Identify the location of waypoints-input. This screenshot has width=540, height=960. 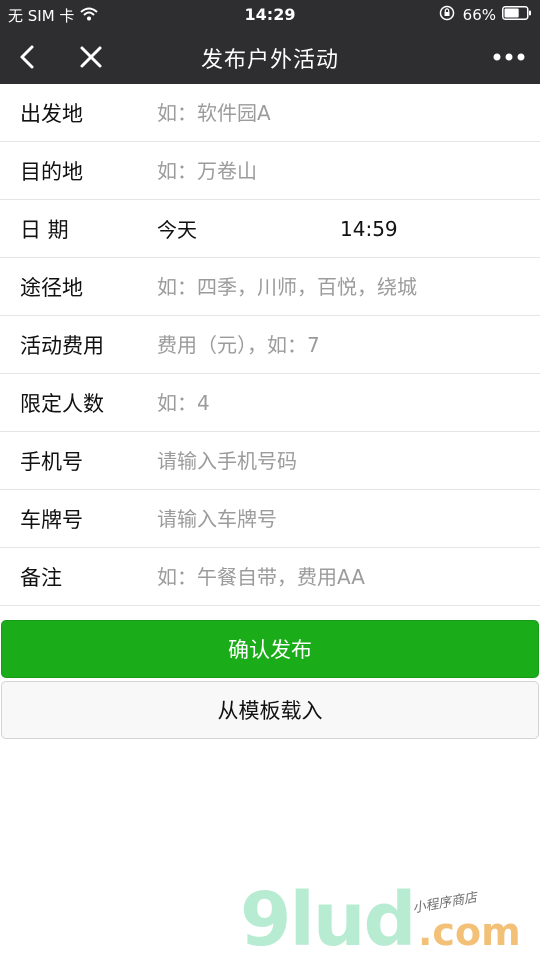
(343, 286).